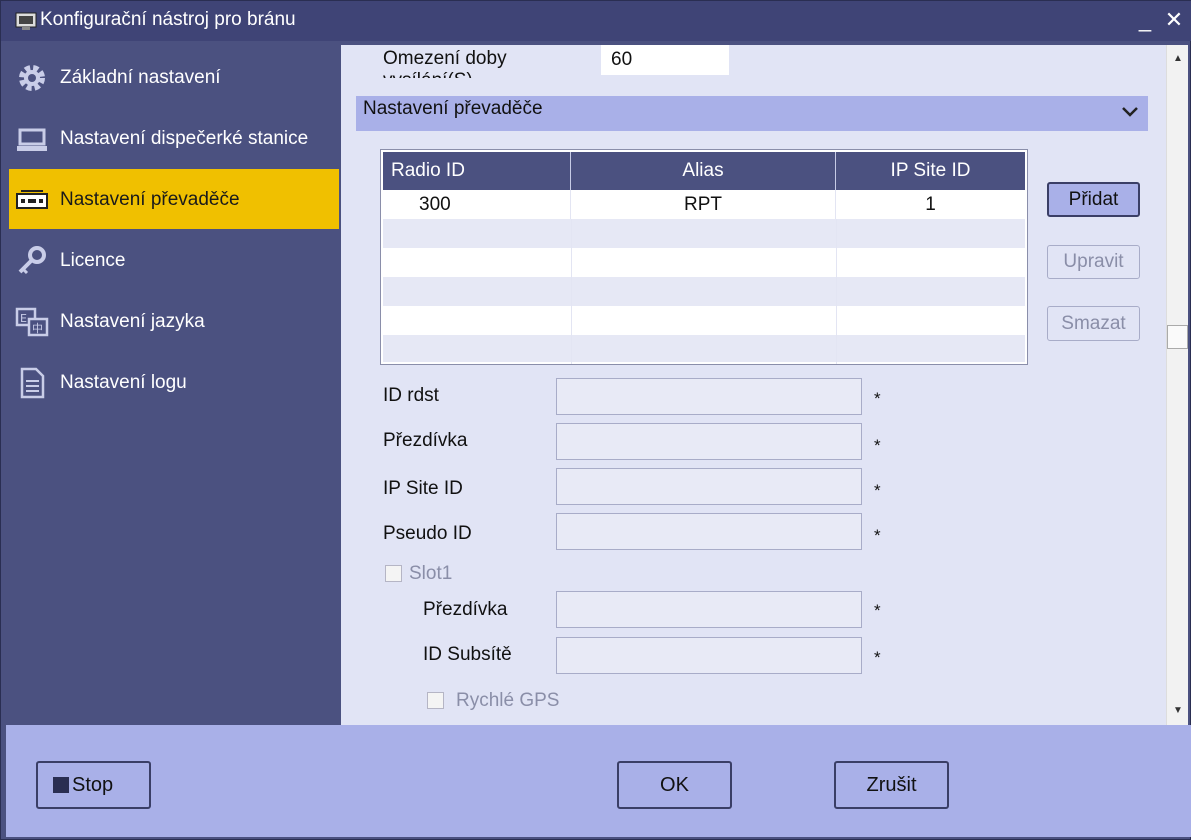  What do you see at coordinates (709, 531) in the screenshot?
I see `pseudo-id-input` at bounding box center [709, 531].